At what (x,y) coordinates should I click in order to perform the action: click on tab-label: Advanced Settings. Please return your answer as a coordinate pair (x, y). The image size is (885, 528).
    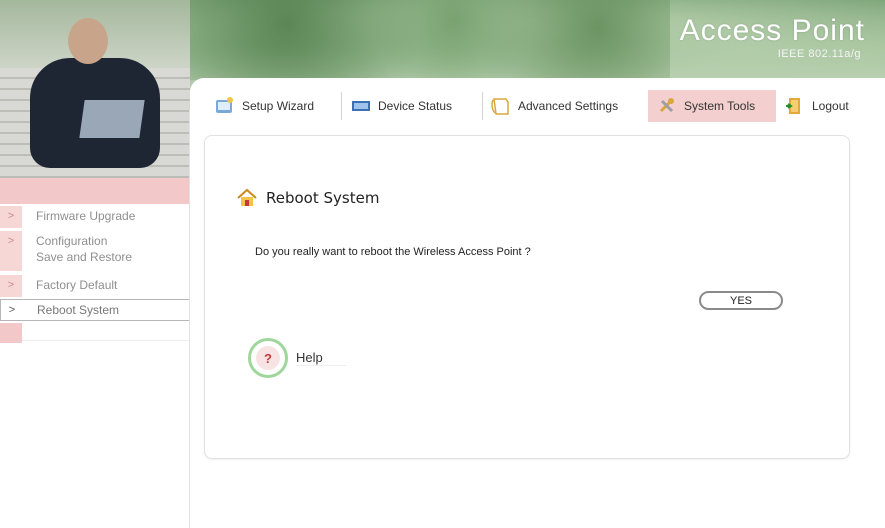
    Looking at the image, I should click on (568, 106).